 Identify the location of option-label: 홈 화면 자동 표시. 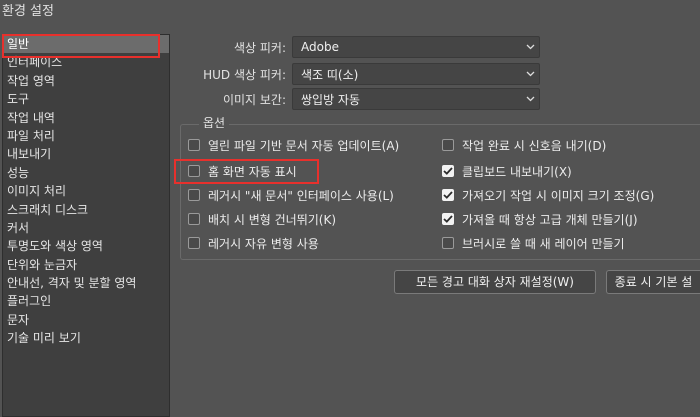
(252, 171).